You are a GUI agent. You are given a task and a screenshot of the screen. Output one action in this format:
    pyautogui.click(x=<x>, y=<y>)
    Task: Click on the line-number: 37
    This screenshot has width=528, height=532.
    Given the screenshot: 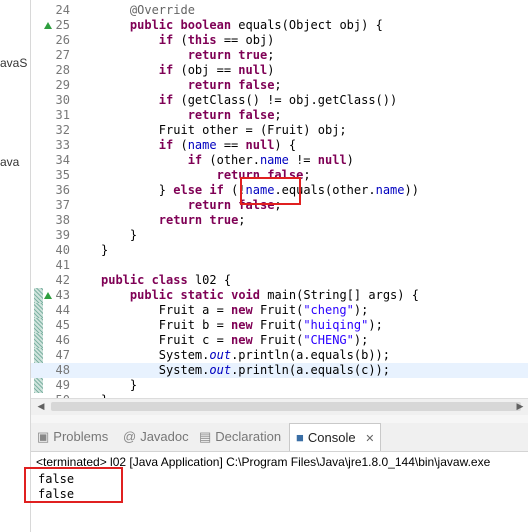 What is the action you would take?
    pyautogui.click(x=62, y=205)
    